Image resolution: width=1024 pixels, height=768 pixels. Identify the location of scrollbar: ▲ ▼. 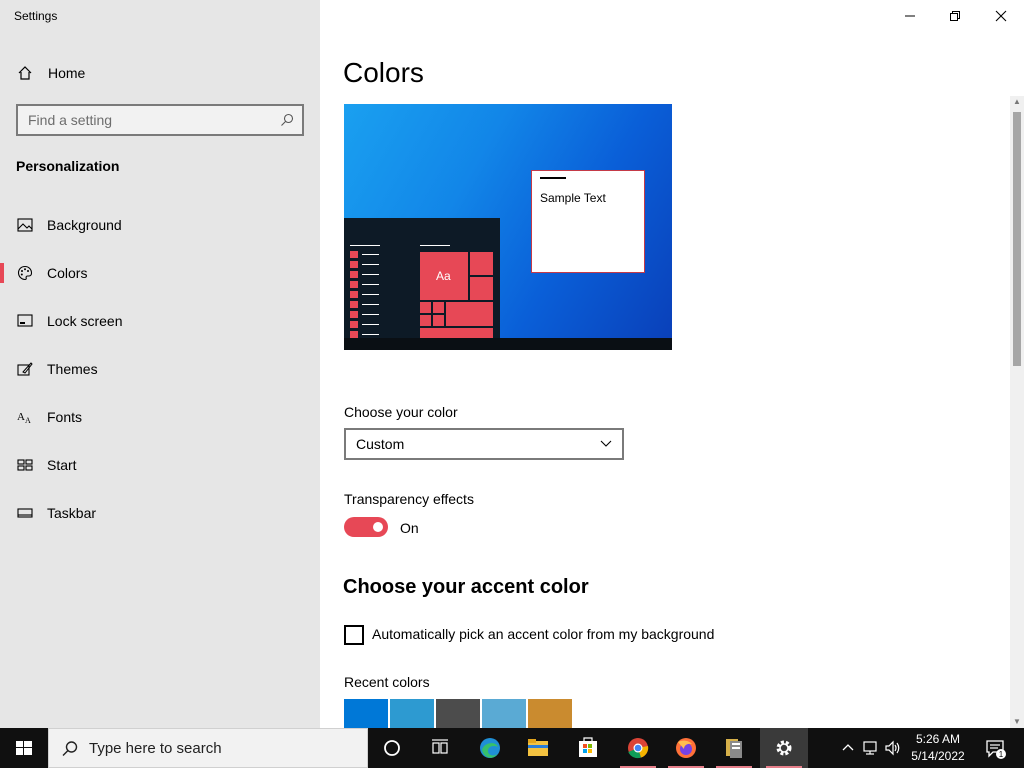
(1017, 412).